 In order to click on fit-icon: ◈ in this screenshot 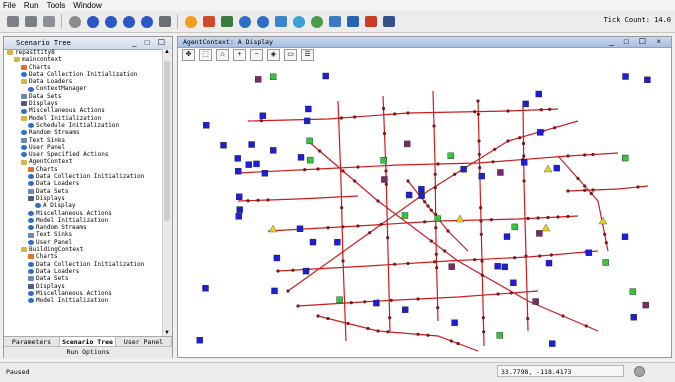, I will do `click(273, 55)`.